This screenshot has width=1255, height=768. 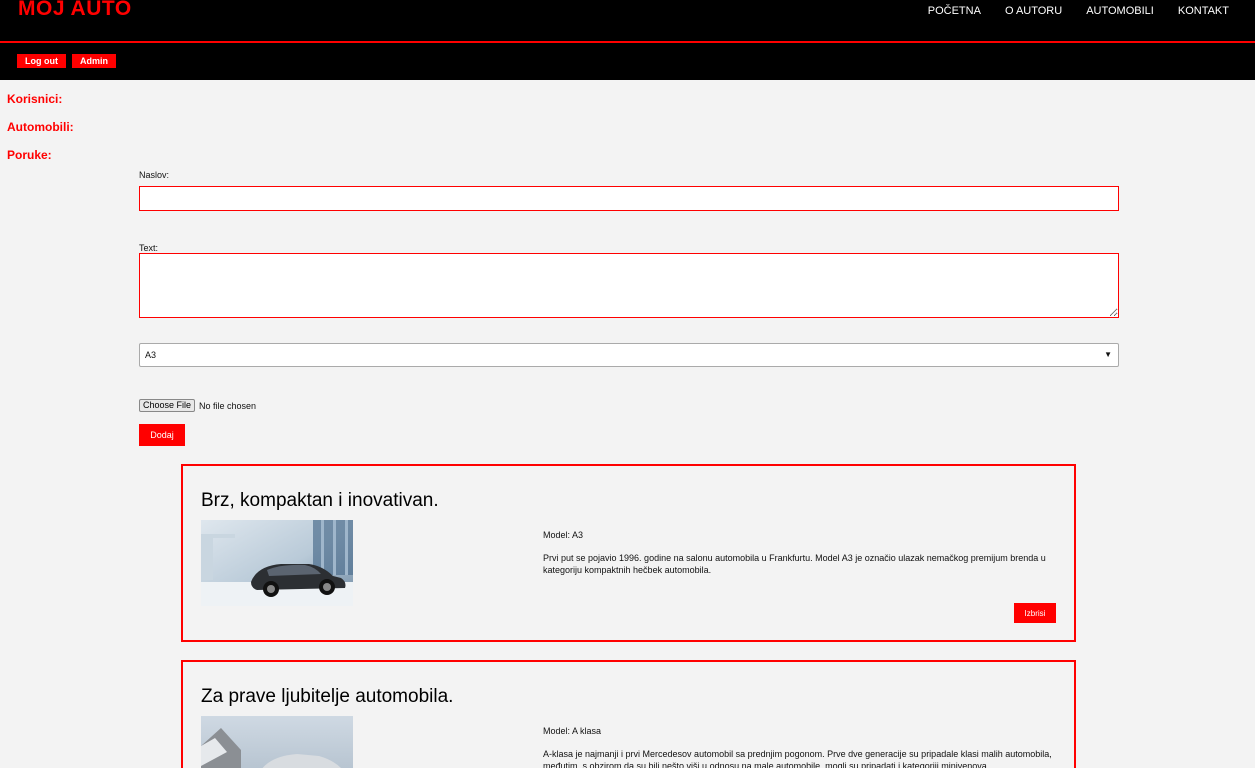 What do you see at coordinates (320, 500) in the screenshot?
I see `post-title: Brz, kompaktan i inovativan.` at bounding box center [320, 500].